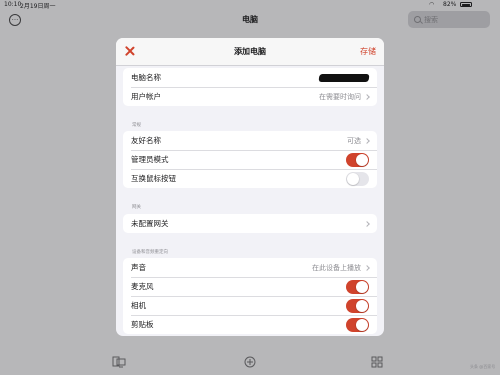  What do you see at coordinates (250, 267) in the screenshot?
I see `sound-row: 声音 在此设备上播放` at bounding box center [250, 267].